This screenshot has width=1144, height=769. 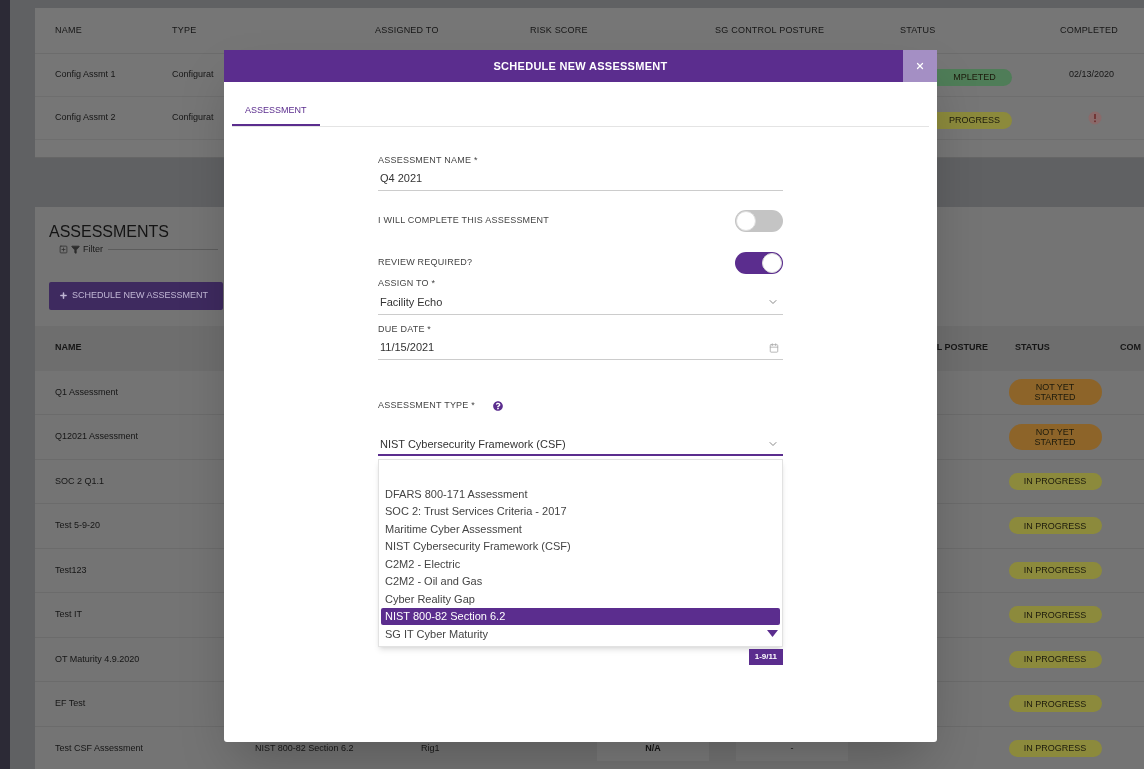 What do you see at coordinates (1091, 75) in the screenshot?
I see `table-cell: 02/13/2020` at bounding box center [1091, 75].